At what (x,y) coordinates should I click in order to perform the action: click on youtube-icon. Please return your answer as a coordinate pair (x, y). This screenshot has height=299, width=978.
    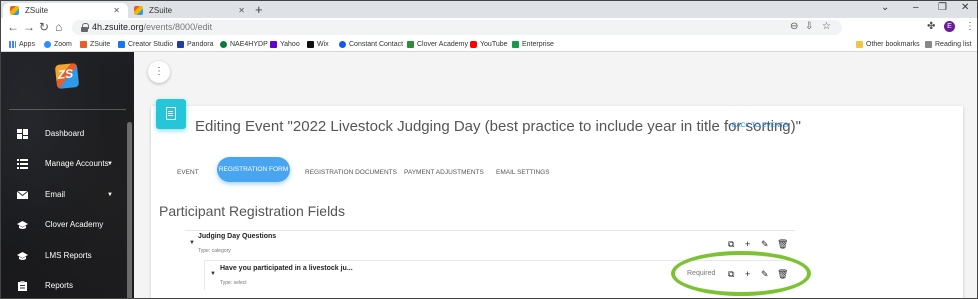
    Looking at the image, I should click on (473, 44).